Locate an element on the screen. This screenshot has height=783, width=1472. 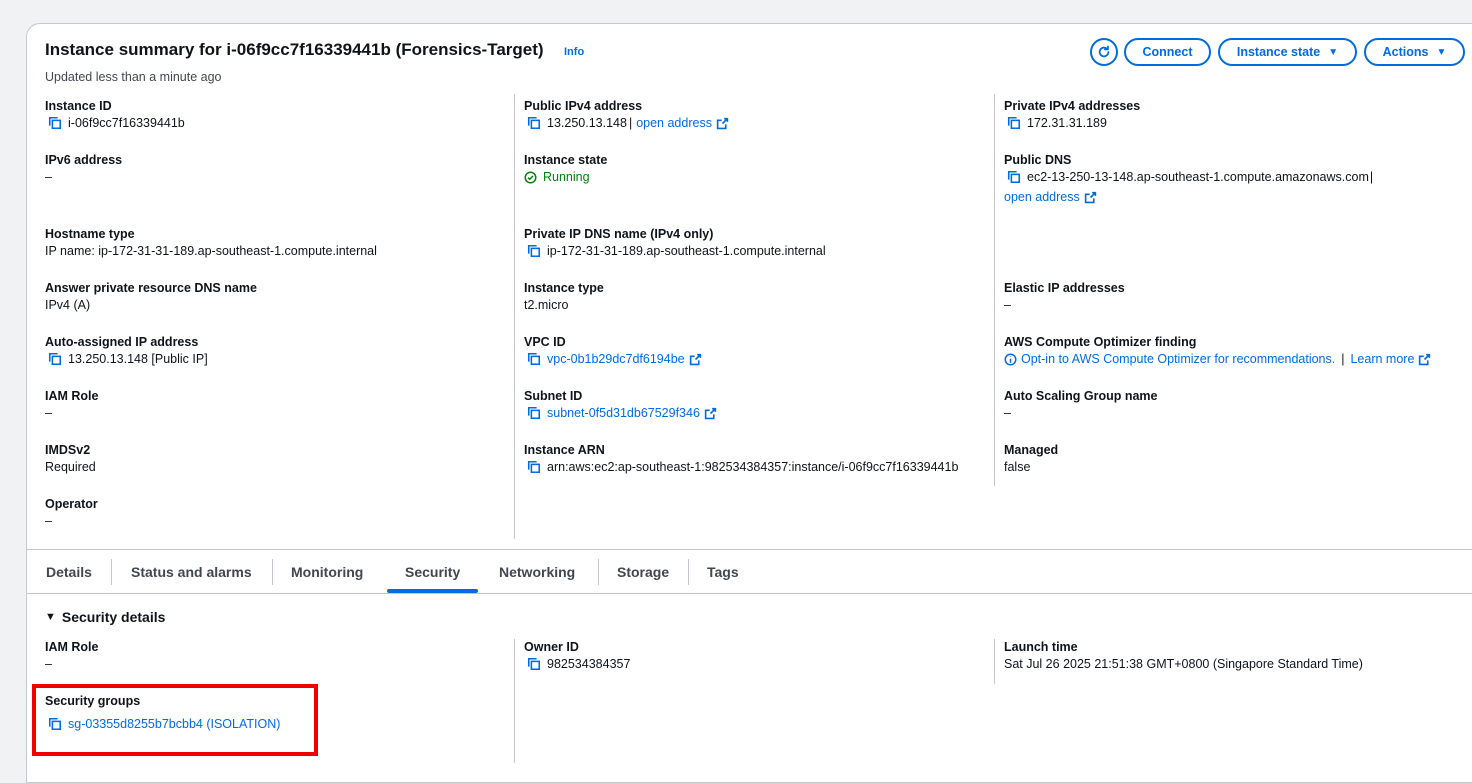
security-iam-role-field: IAM Role – is located at coordinates (72, 655).